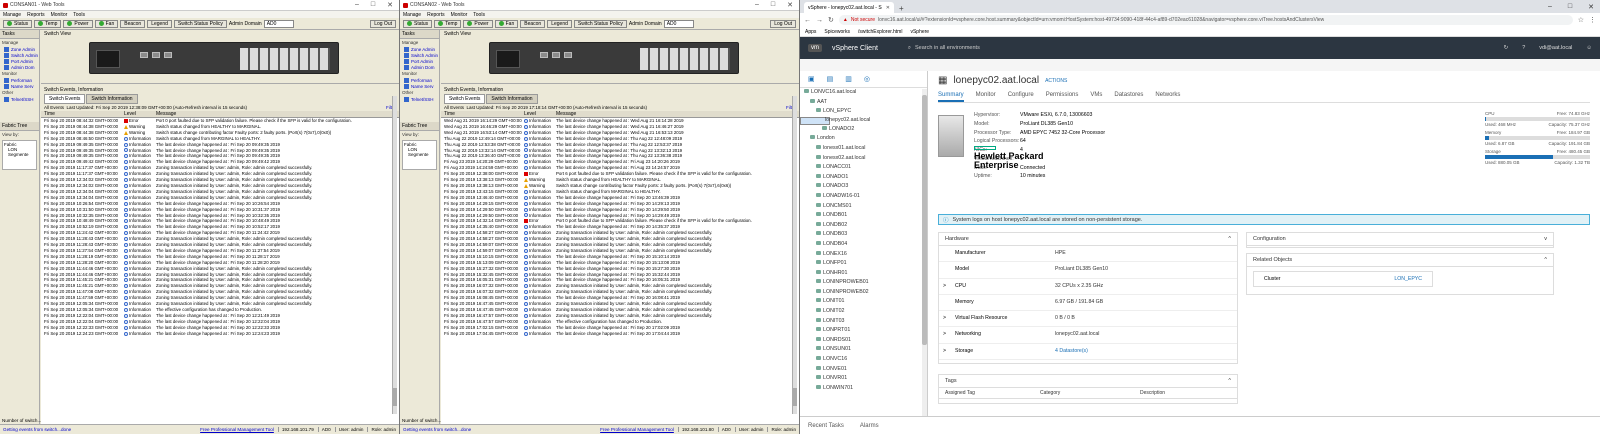 Image resolution: width=1600 pixels, height=434 pixels. What do you see at coordinates (1144, 351) in the screenshot?
I see `hardware-value: 4 Datastore(s)` at bounding box center [1144, 351].